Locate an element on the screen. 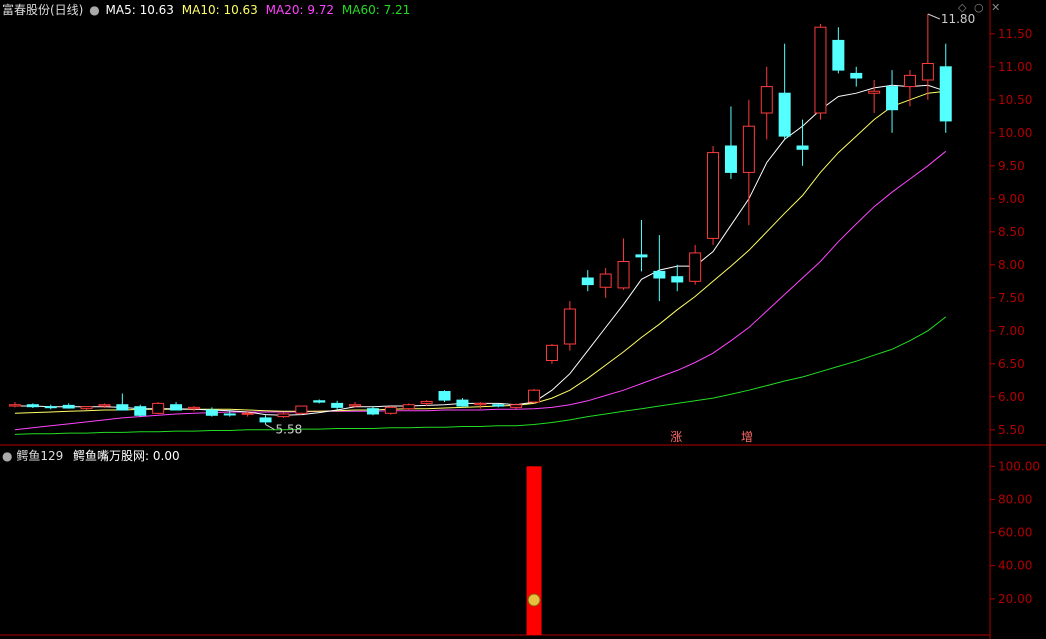 The image size is (1046, 639). high-label: 11.80 is located at coordinates (958, 19).